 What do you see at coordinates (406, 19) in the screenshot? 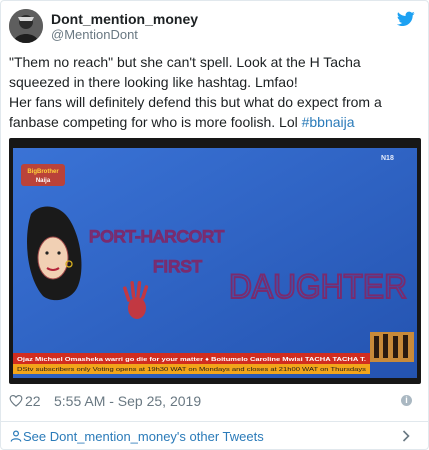
I see `twitter-bird-icon` at bounding box center [406, 19].